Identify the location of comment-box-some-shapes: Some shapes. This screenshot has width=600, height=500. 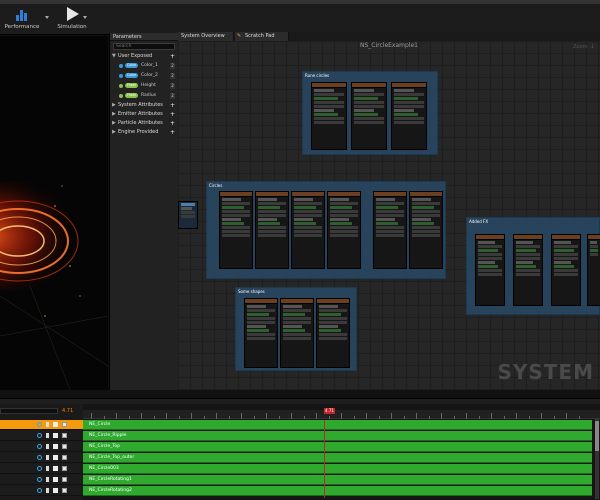
(296, 329).